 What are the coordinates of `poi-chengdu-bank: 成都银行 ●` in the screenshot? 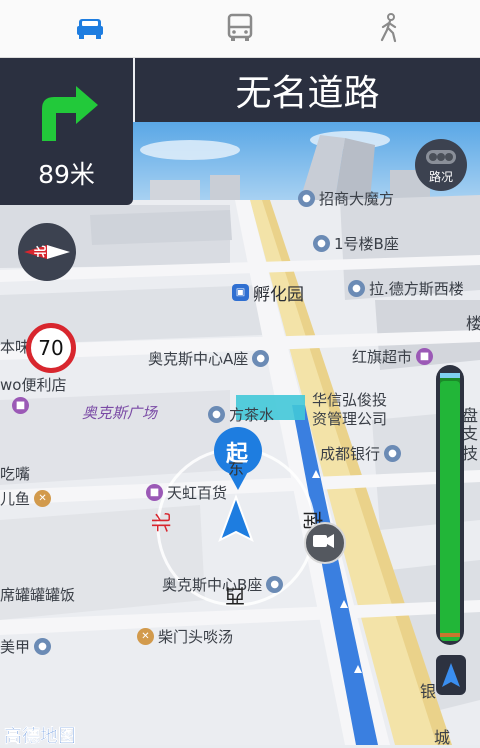 It's located at (361, 453).